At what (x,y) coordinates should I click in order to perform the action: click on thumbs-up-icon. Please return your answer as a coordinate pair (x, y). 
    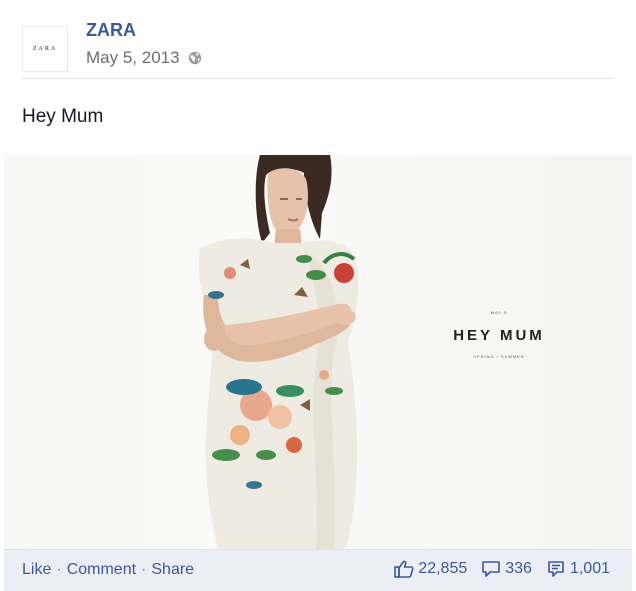
    Looking at the image, I should click on (404, 569).